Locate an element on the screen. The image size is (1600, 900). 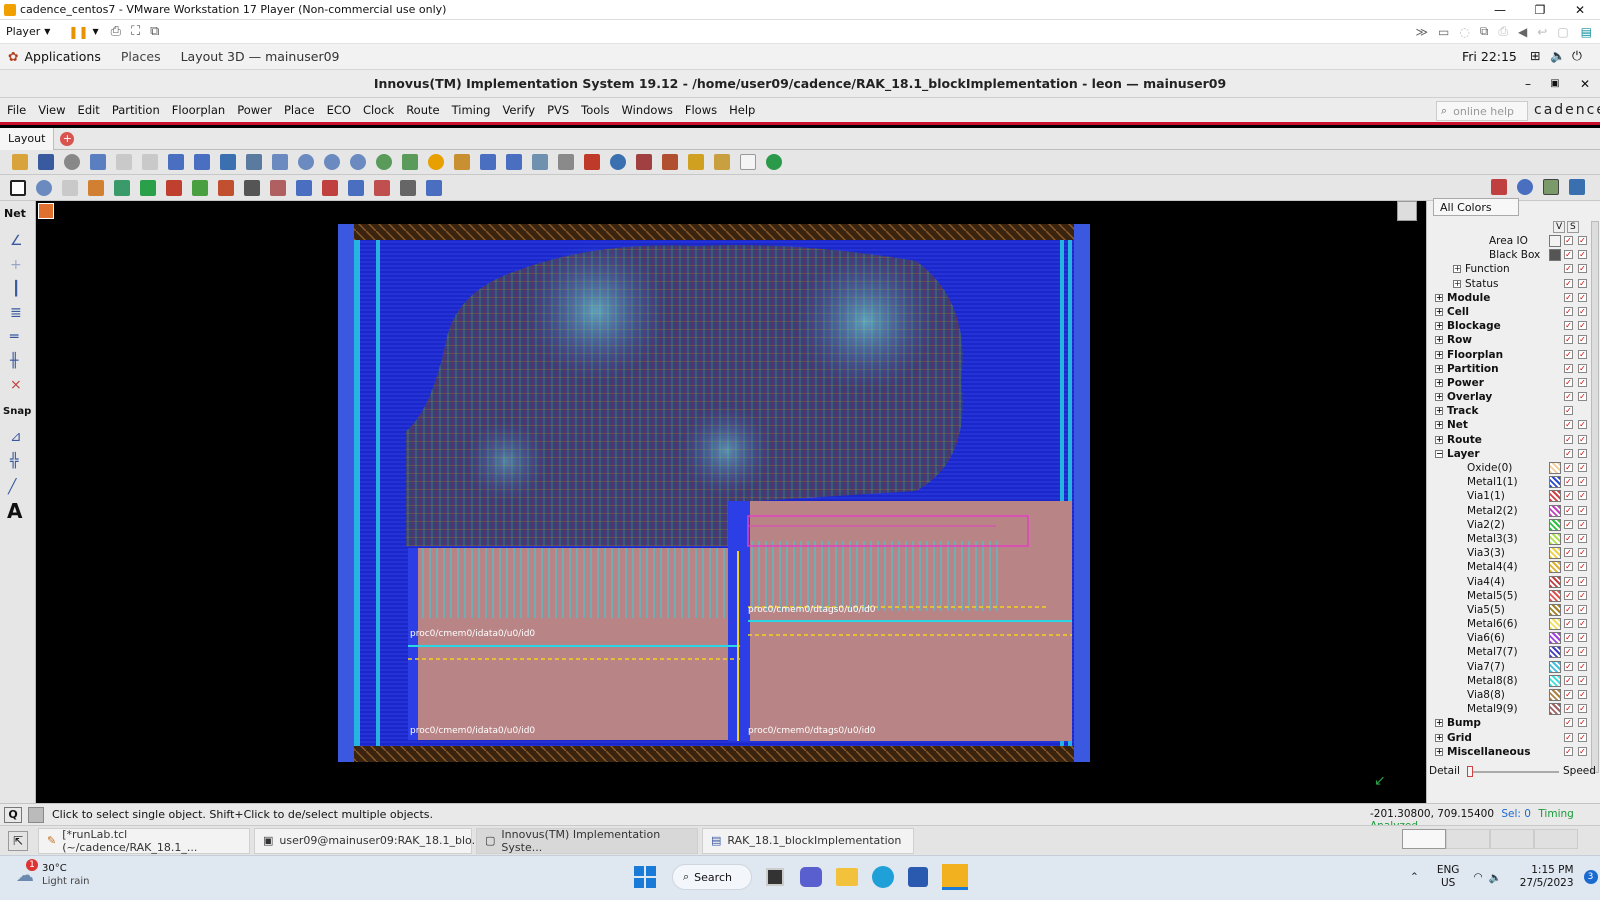
collapse-icon: − is located at coordinates (1439, 453).